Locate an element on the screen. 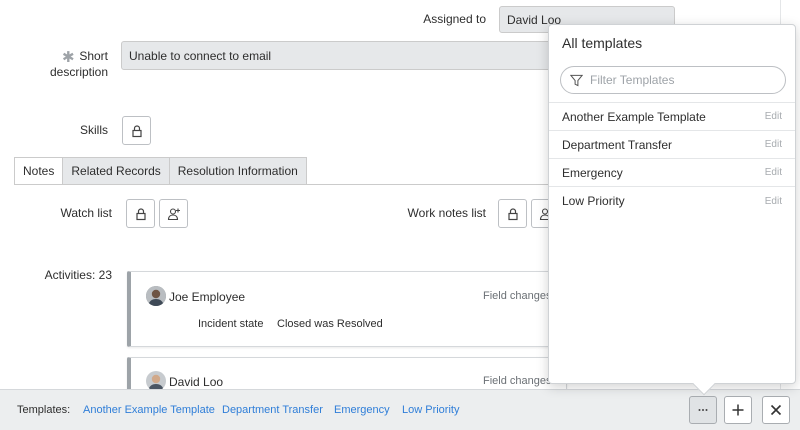 Image resolution: width=800 pixels, height=430 pixels. short-description-label-2: description is located at coordinates (78, 72).